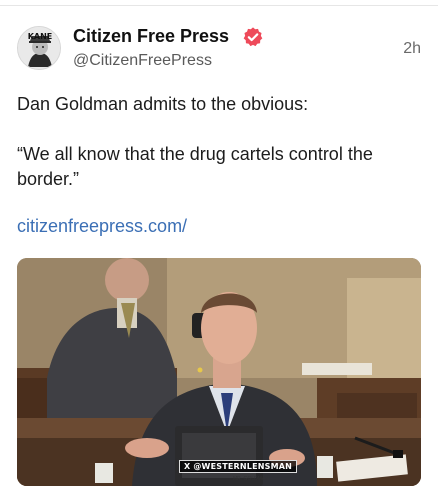 Image resolution: width=438 pixels, height=500 pixels. I want to click on top-divider, so click(219, 5).